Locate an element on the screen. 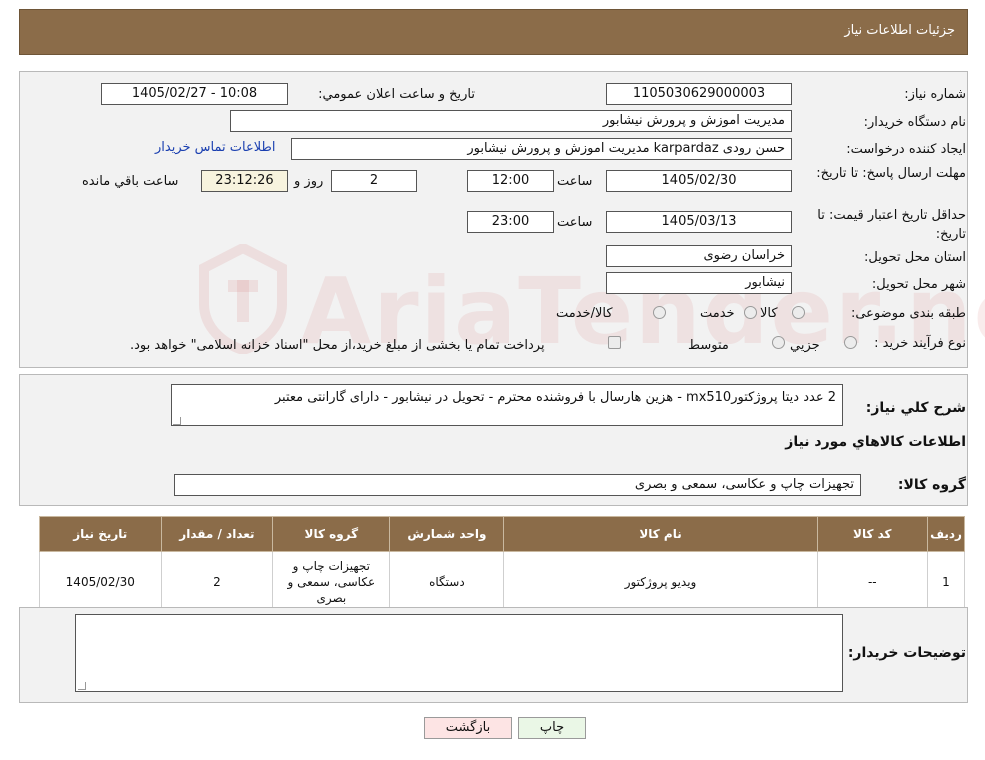 This screenshot has width=985, height=760. description-resize-handle is located at coordinates (177, 421).